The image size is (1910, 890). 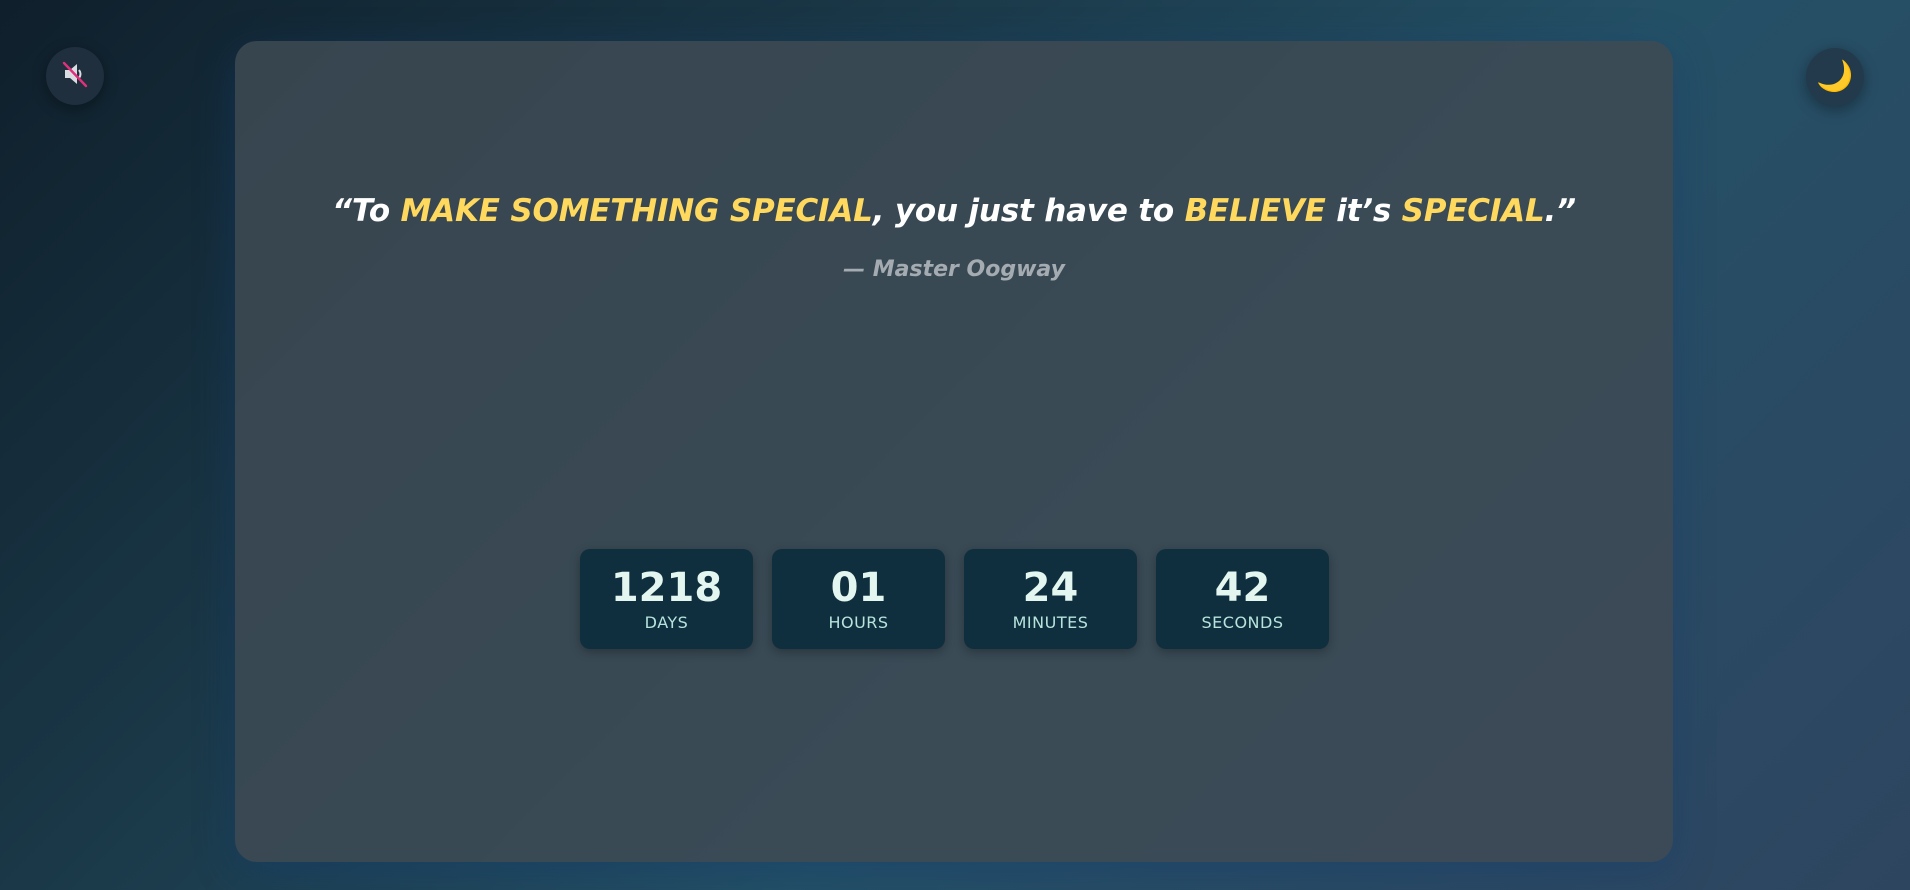 What do you see at coordinates (1050, 588) in the screenshot?
I see `minutes-value: 24` at bounding box center [1050, 588].